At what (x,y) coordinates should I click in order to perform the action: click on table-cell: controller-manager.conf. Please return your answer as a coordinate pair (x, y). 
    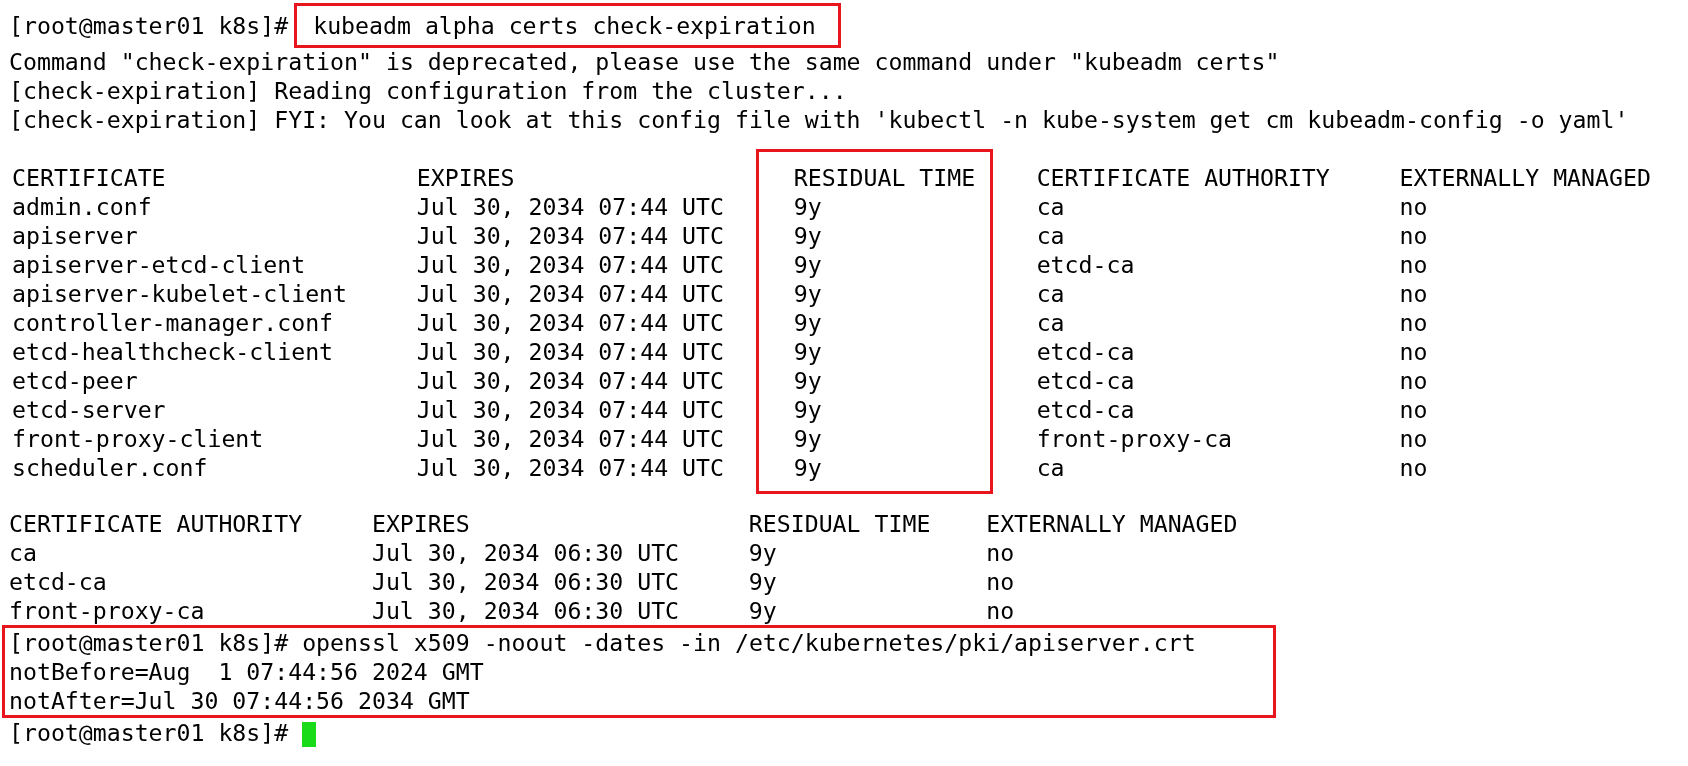
    Looking at the image, I should click on (173, 322).